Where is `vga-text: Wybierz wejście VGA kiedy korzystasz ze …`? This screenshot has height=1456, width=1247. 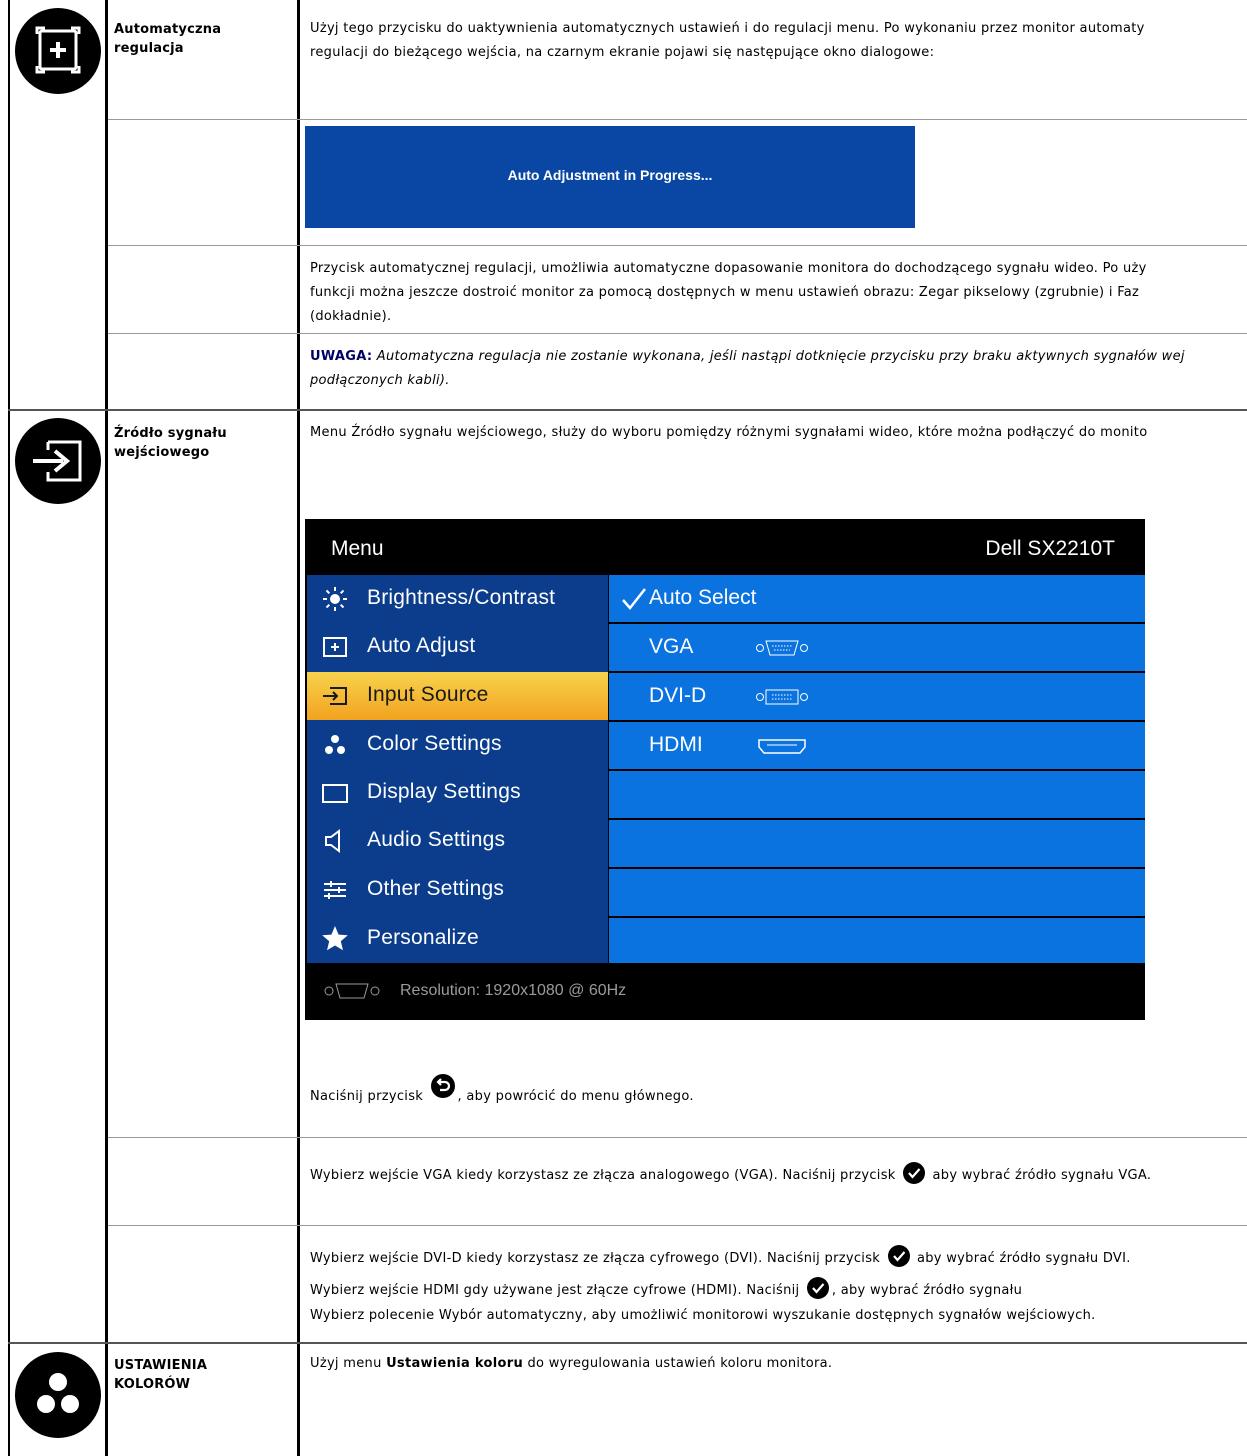
vga-text: Wybierz wejście VGA kiedy korzystasz ze … is located at coordinates (605, 1175).